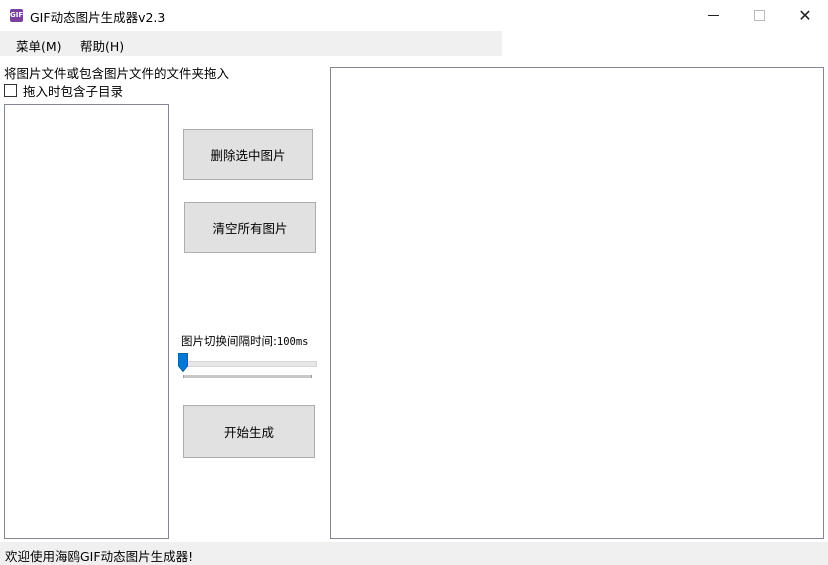  What do you see at coordinates (73, 91) in the screenshot?
I see `include-subdirs-label: 拖入时包含子目录` at bounding box center [73, 91].